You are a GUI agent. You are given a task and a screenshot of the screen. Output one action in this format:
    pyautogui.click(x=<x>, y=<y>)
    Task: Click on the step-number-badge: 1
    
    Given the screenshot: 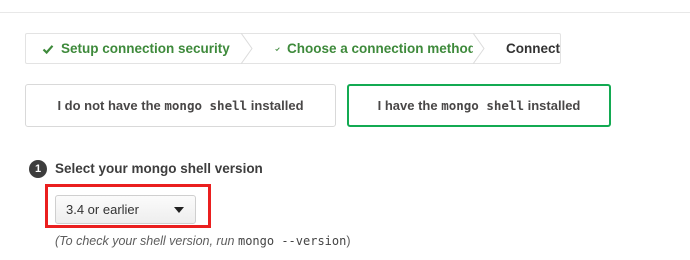 What is the action you would take?
    pyautogui.click(x=38, y=169)
    